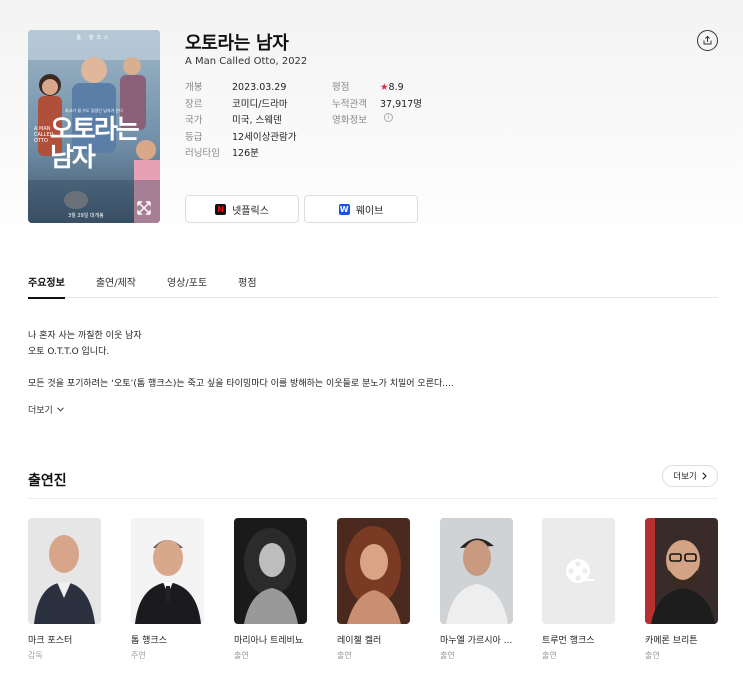 Image resolution: width=743 pixels, height=683 pixels. What do you see at coordinates (50, 641) in the screenshot?
I see `cast-name: 마크 포스터` at bounding box center [50, 641].